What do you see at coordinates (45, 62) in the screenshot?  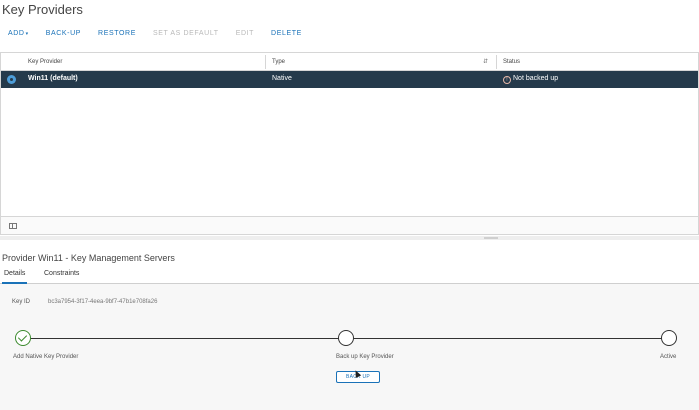 I see `column-header-key-provider: Key Provider` at bounding box center [45, 62].